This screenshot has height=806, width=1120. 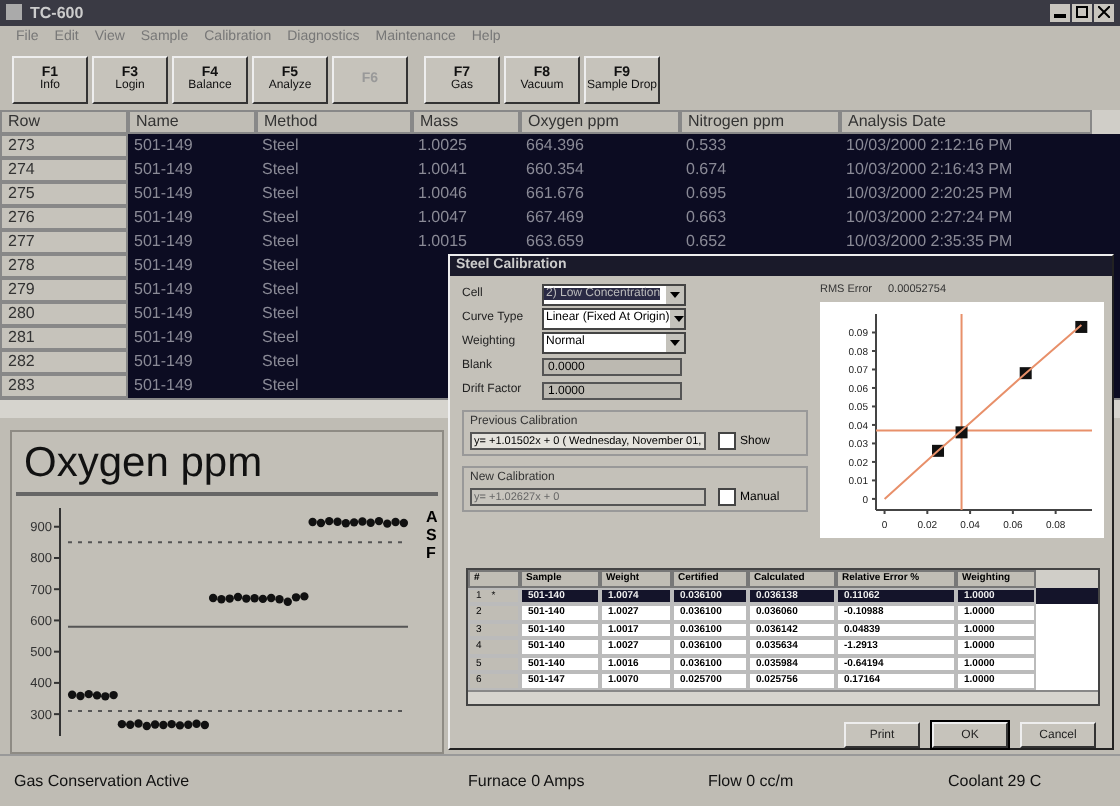 What do you see at coordinates (64, 385) in the screenshot?
I see `table-cell: 283` at bounding box center [64, 385].